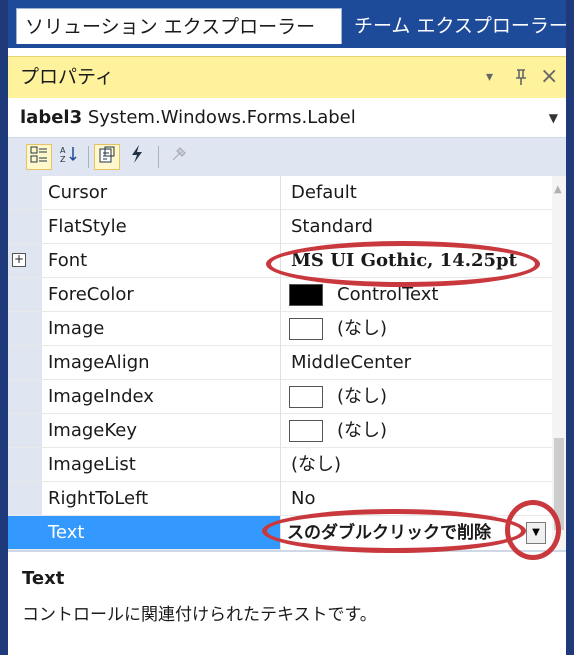 This screenshot has height=655, width=574. I want to click on description-text: コントロールに関連付けられたテキストです。, so click(199, 615).